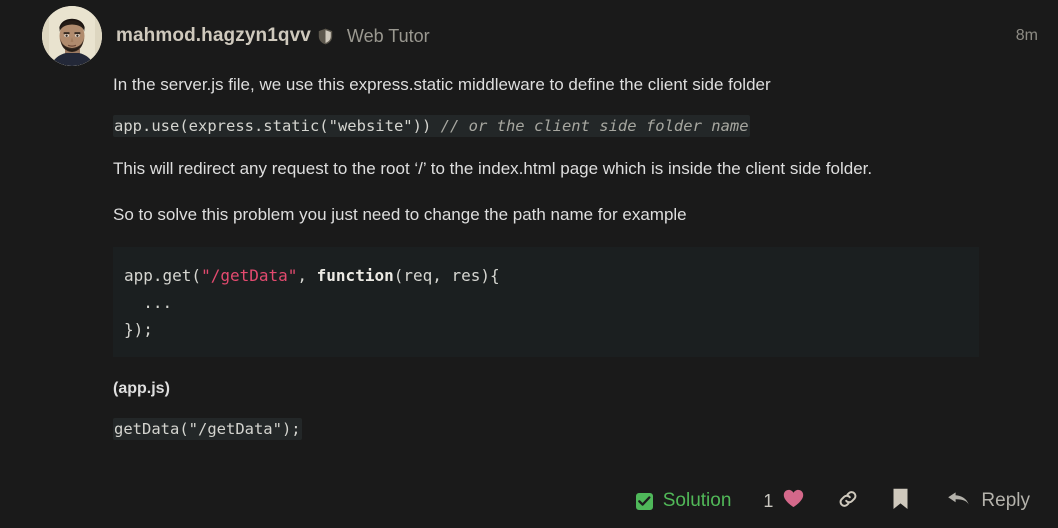 The height and width of the screenshot is (528, 1058). What do you see at coordinates (1005, 500) in the screenshot?
I see `reply-label: Reply` at bounding box center [1005, 500].